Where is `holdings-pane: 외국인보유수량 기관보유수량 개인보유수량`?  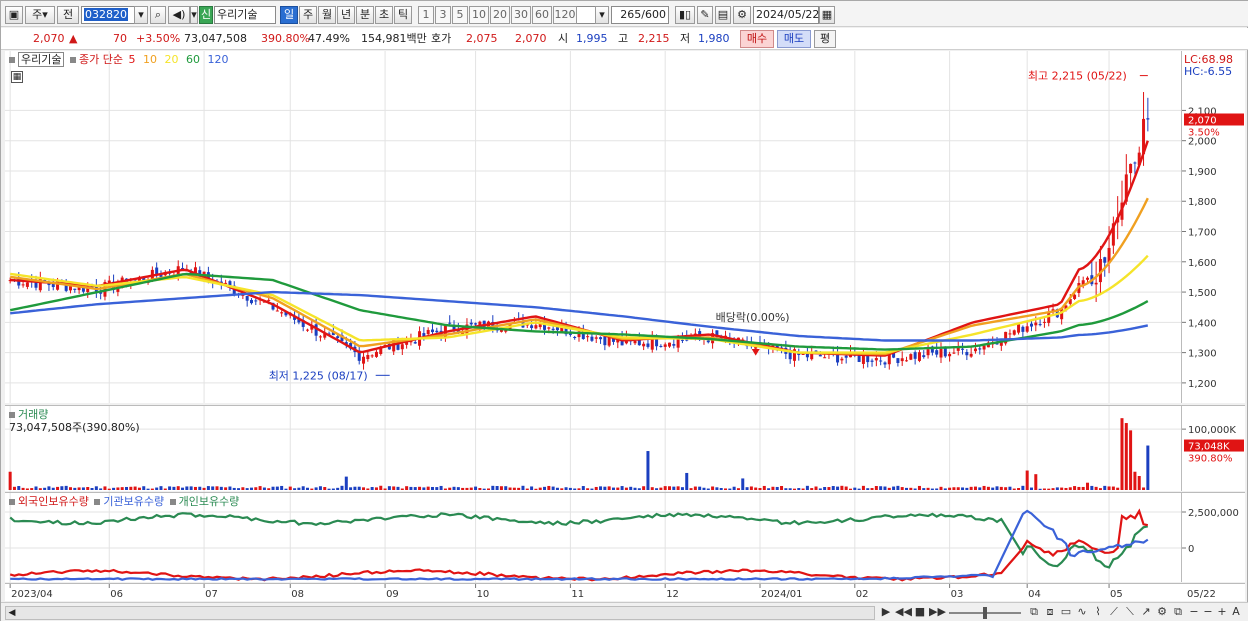
holdings-pane: 외국인보유수량 기관보유수량 개인보유수량 is located at coordinates (593, 537).